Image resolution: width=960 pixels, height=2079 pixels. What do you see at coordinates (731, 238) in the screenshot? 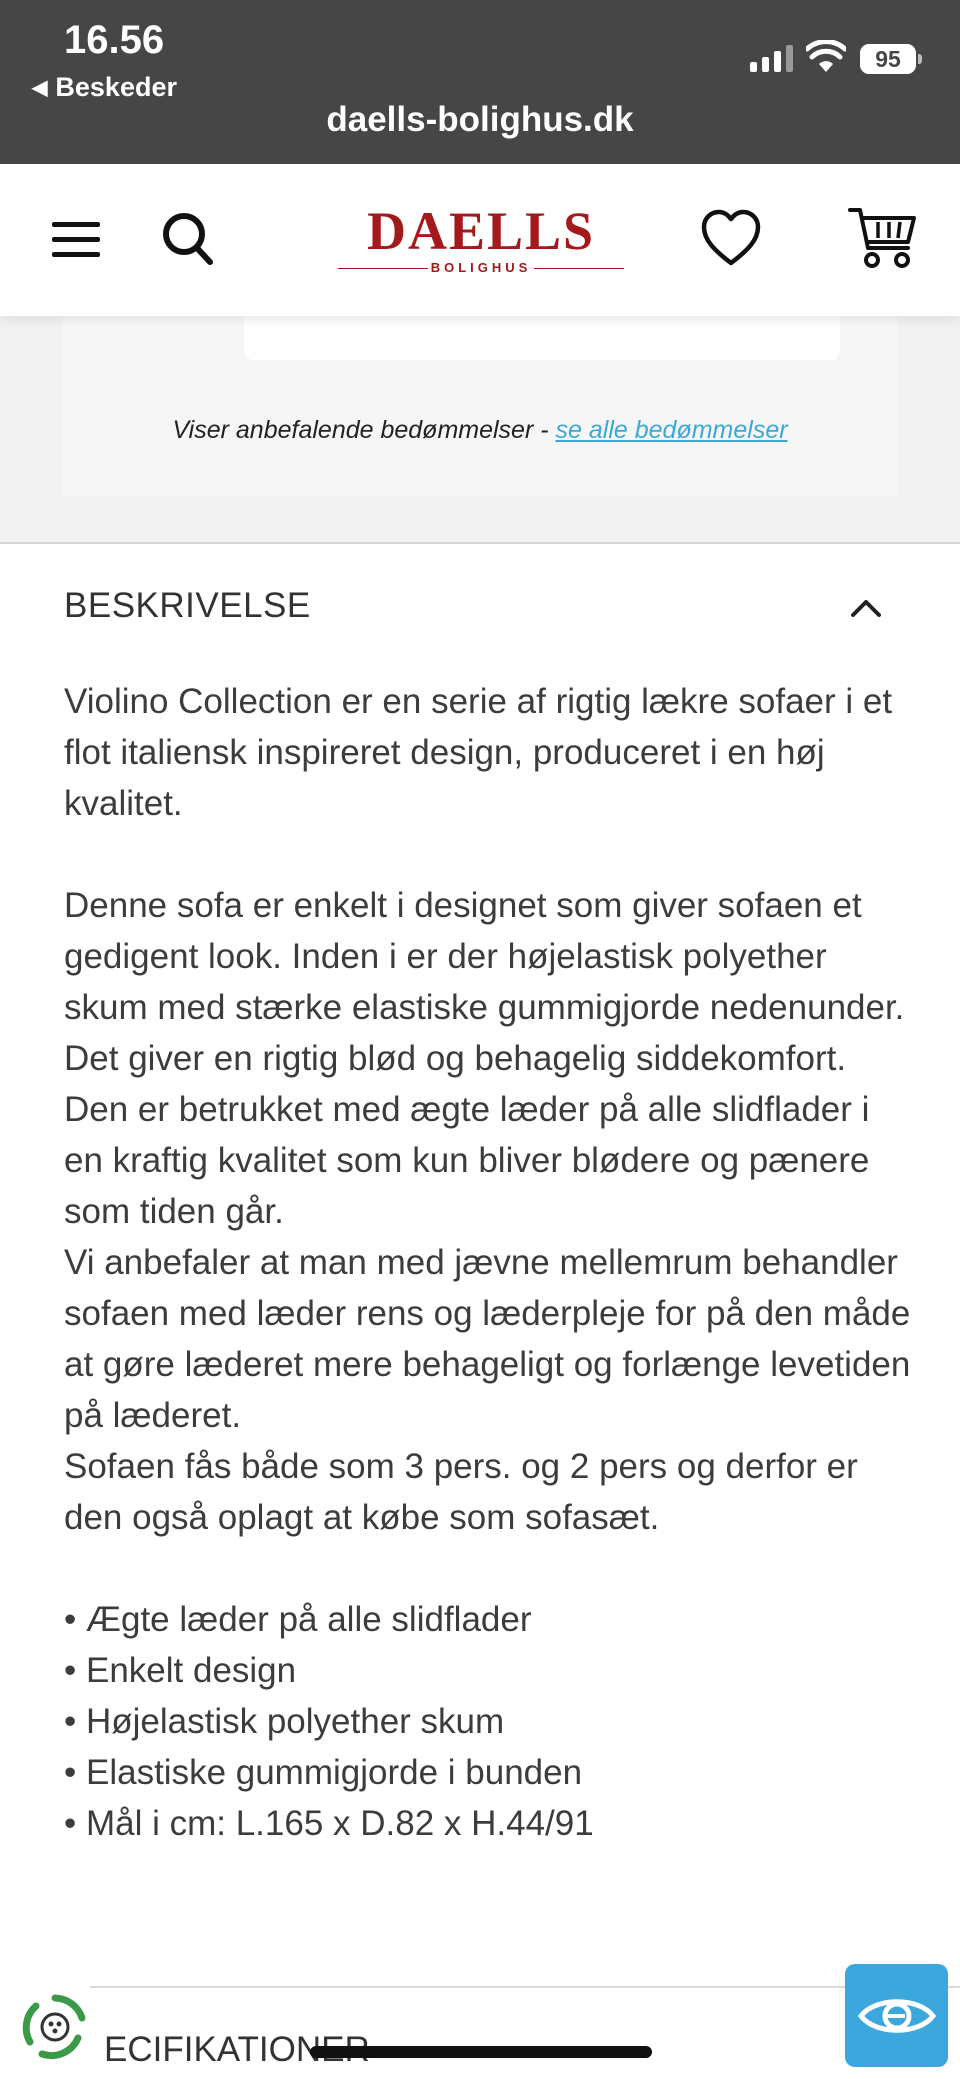
I see `heart-icon` at bounding box center [731, 238].